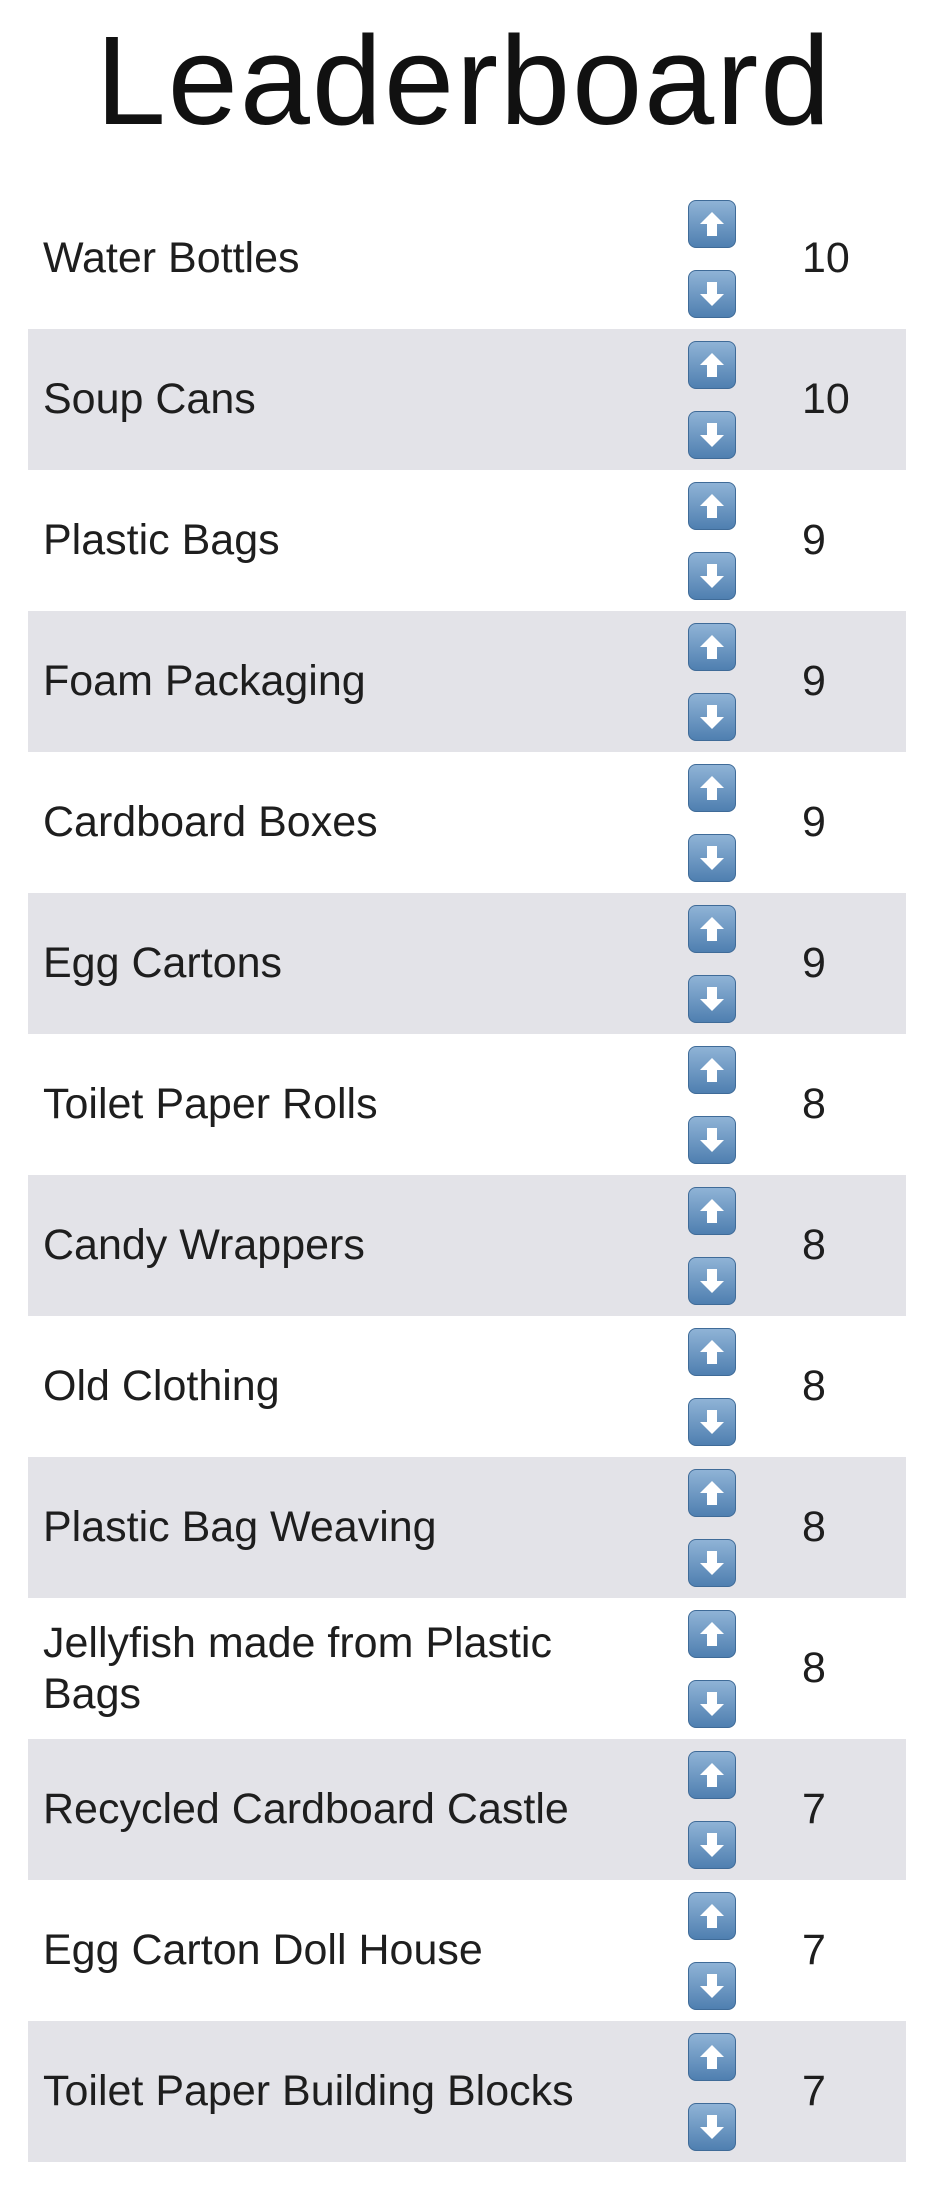 The image size is (928, 2188). I want to click on item-name: Old Clothing, so click(161, 1386).